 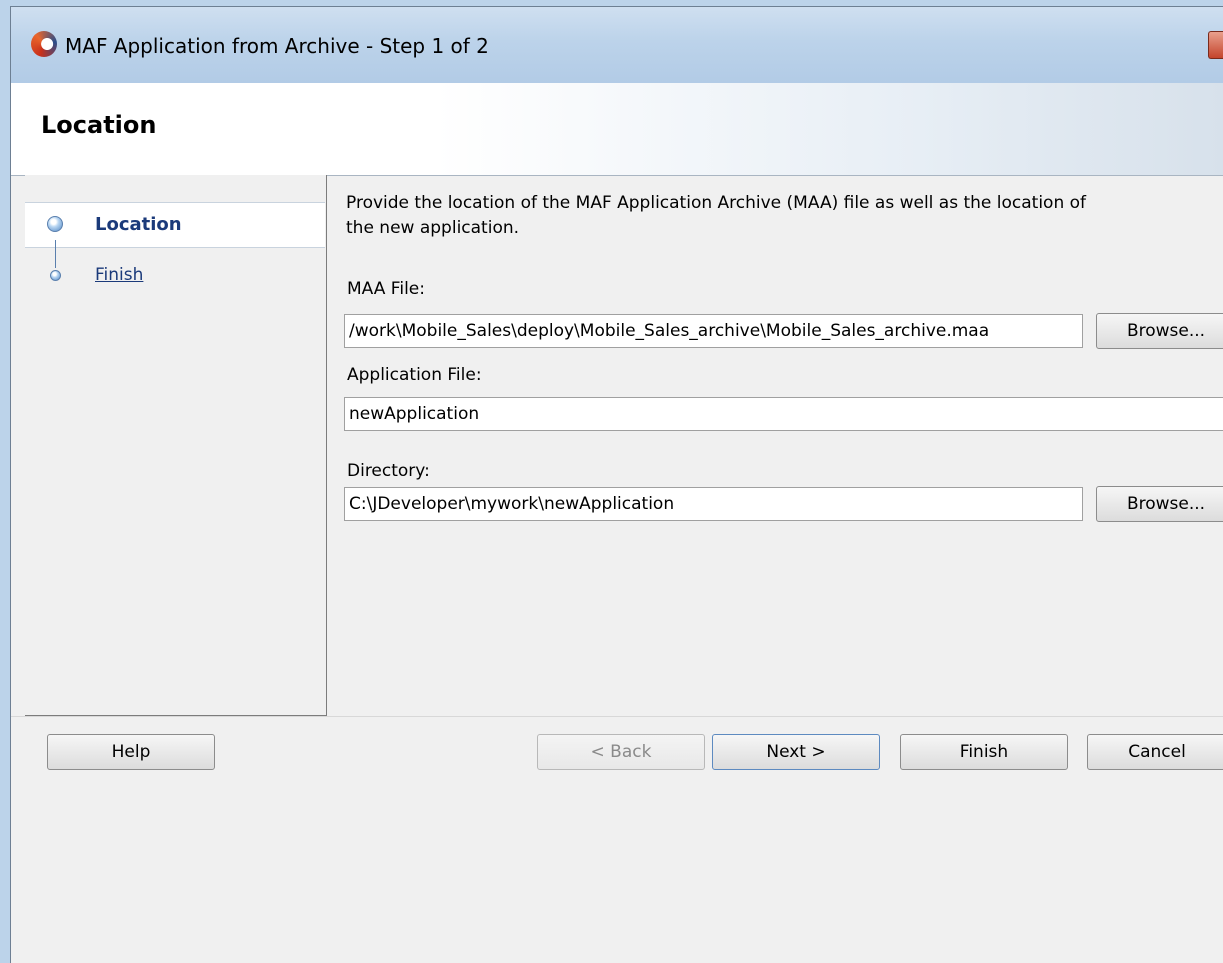 What do you see at coordinates (617, 129) in the screenshot?
I see `wizard-header: Location` at bounding box center [617, 129].